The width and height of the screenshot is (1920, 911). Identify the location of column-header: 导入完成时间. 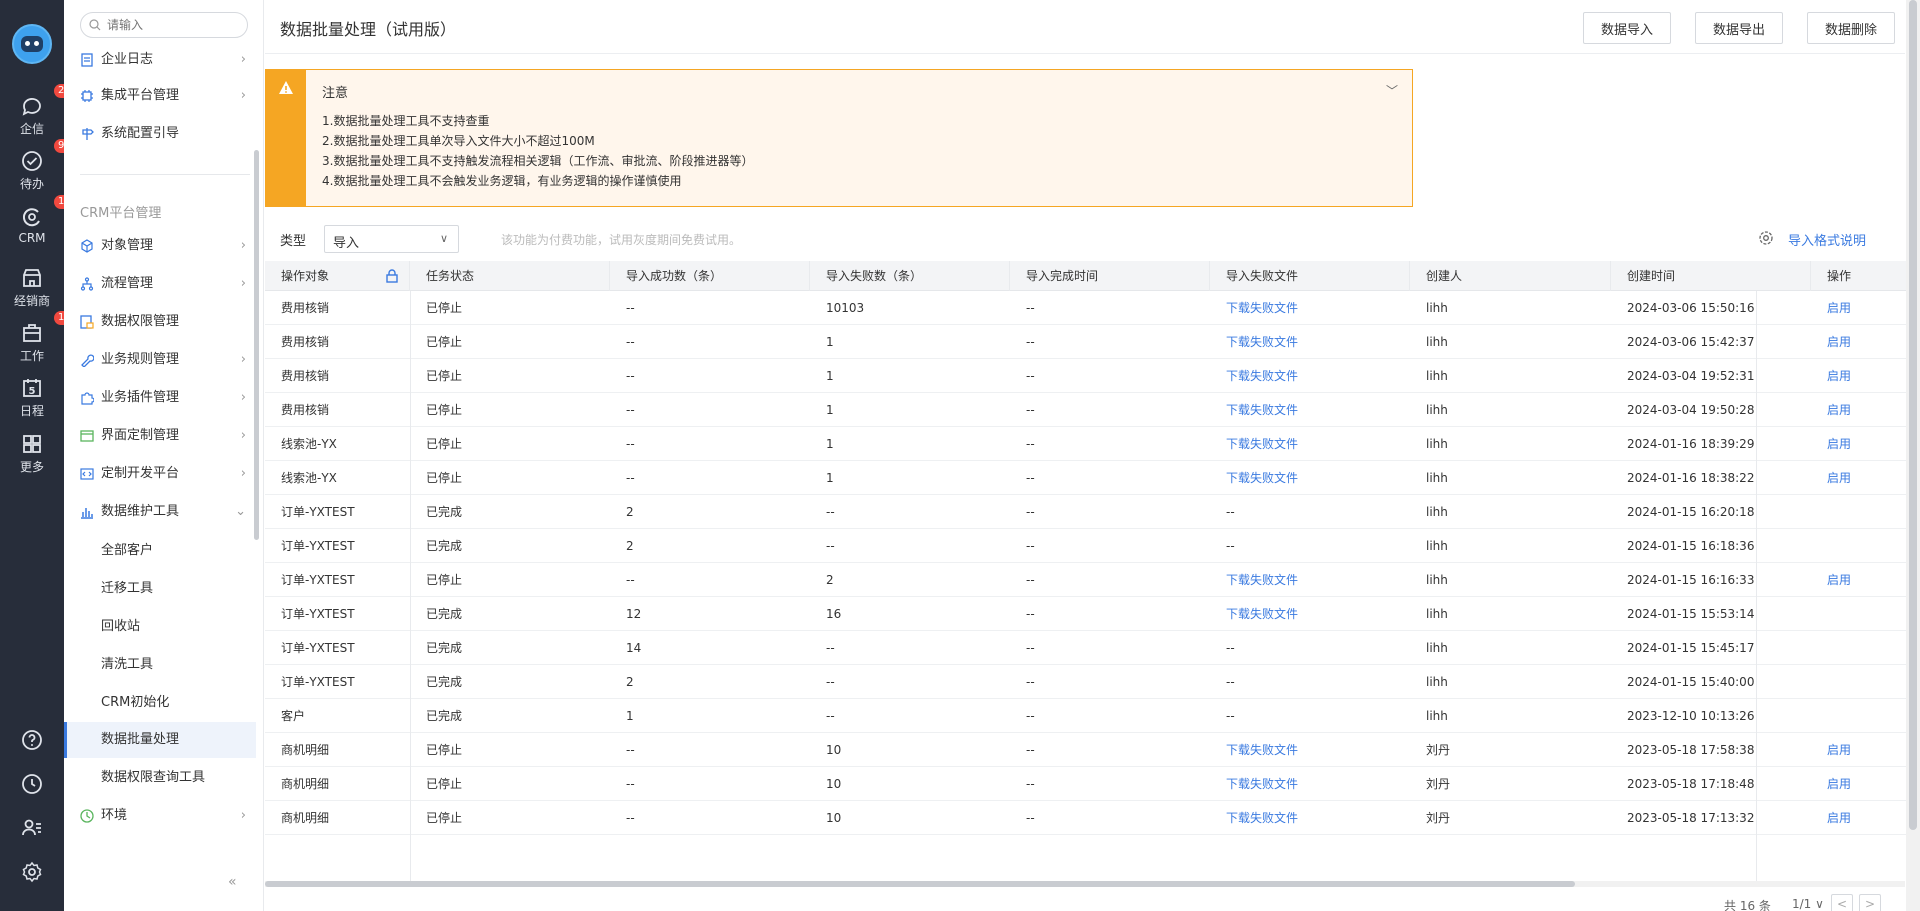
(1110, 276).